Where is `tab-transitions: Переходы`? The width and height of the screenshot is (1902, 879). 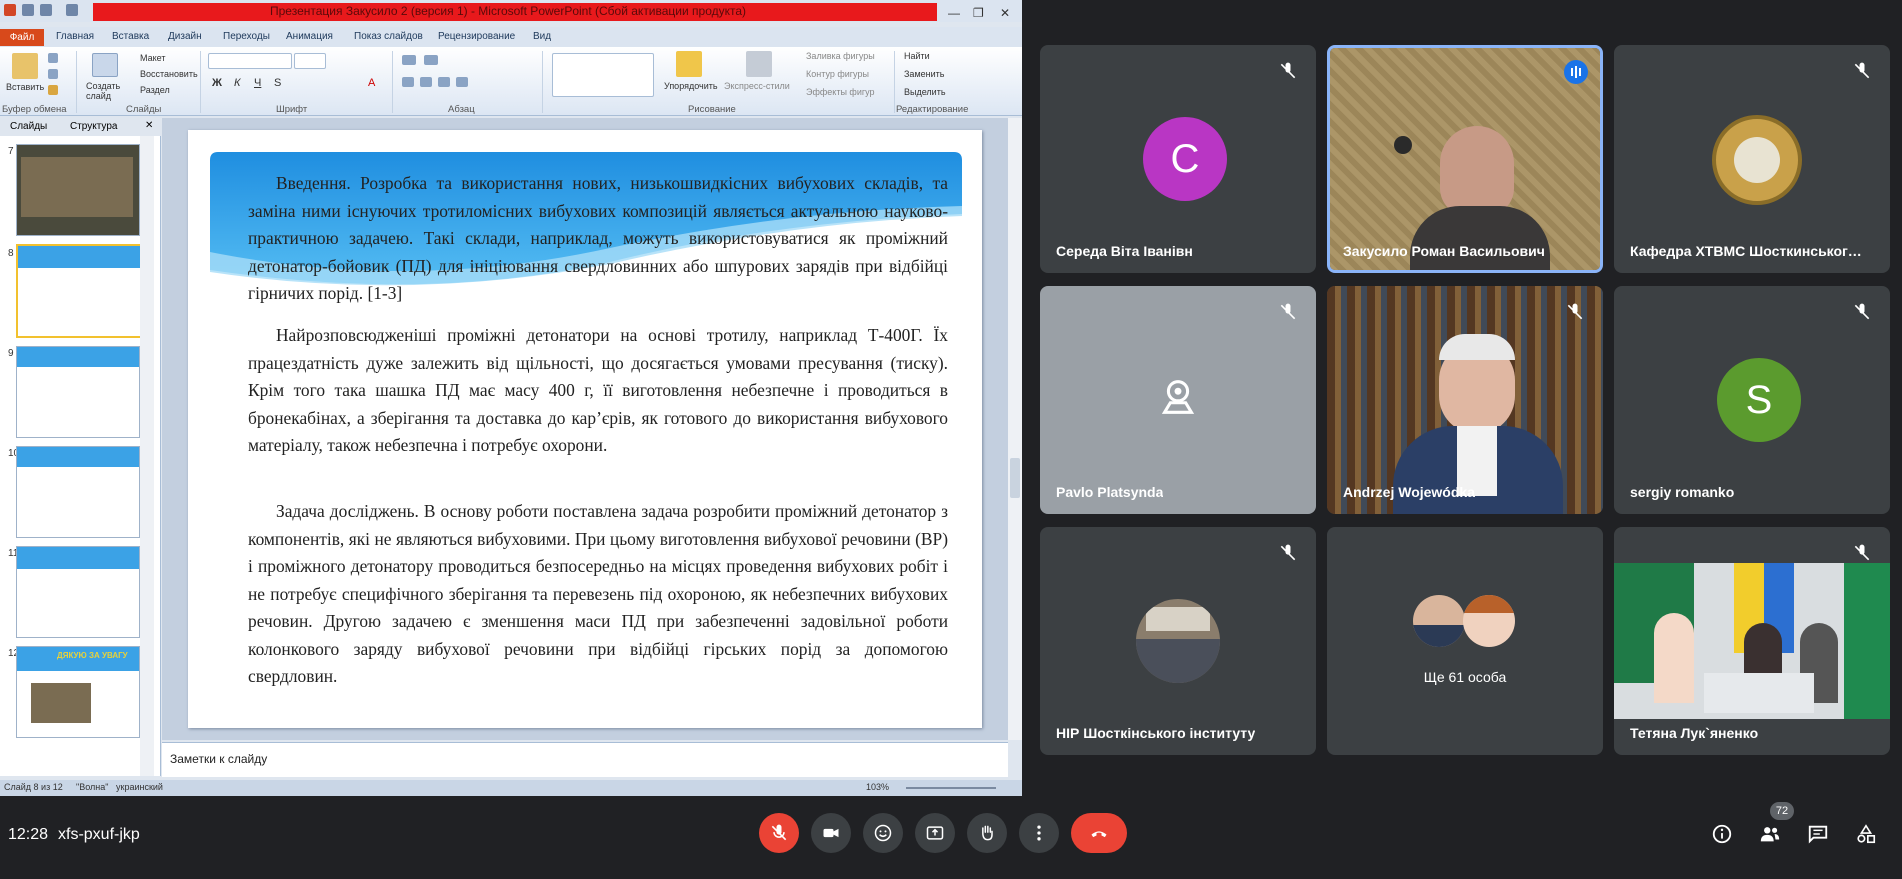
tab-transitions: Переходы is located at coordinates (246, 36).